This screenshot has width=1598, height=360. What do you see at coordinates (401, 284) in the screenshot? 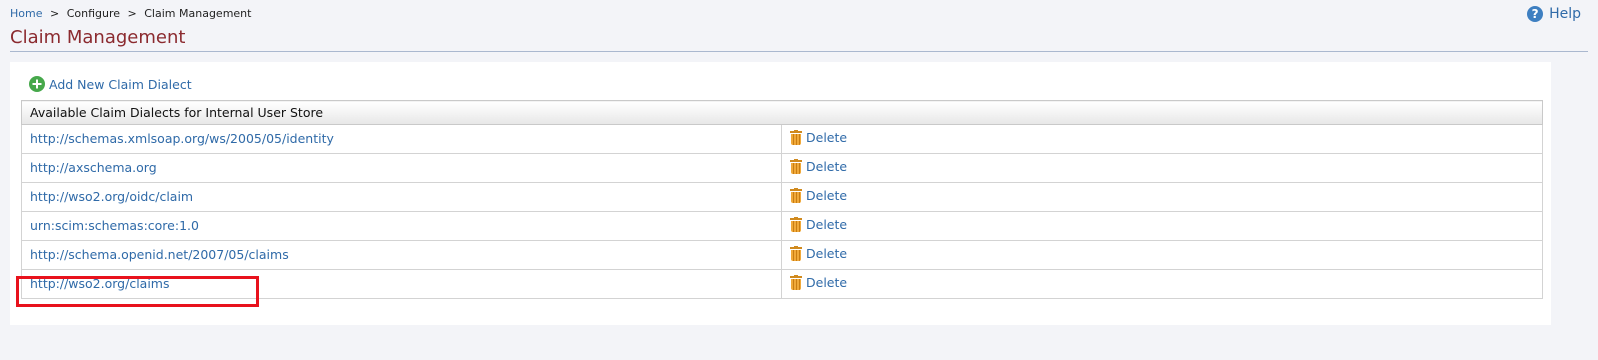
I see `dialect-uri-cell: http://wso2.org/claims` at bounding box center [401, 284].